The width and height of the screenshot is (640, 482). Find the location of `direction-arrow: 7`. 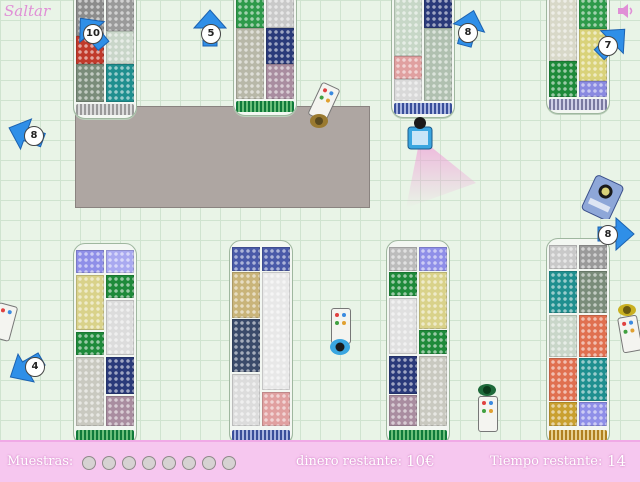

direction-arrow: 7 is located at coordinates (612, 42).